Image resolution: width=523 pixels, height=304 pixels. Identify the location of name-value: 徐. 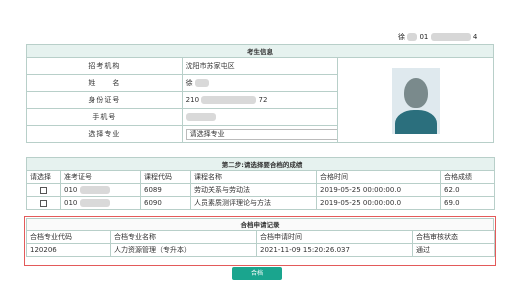
(189, 83).